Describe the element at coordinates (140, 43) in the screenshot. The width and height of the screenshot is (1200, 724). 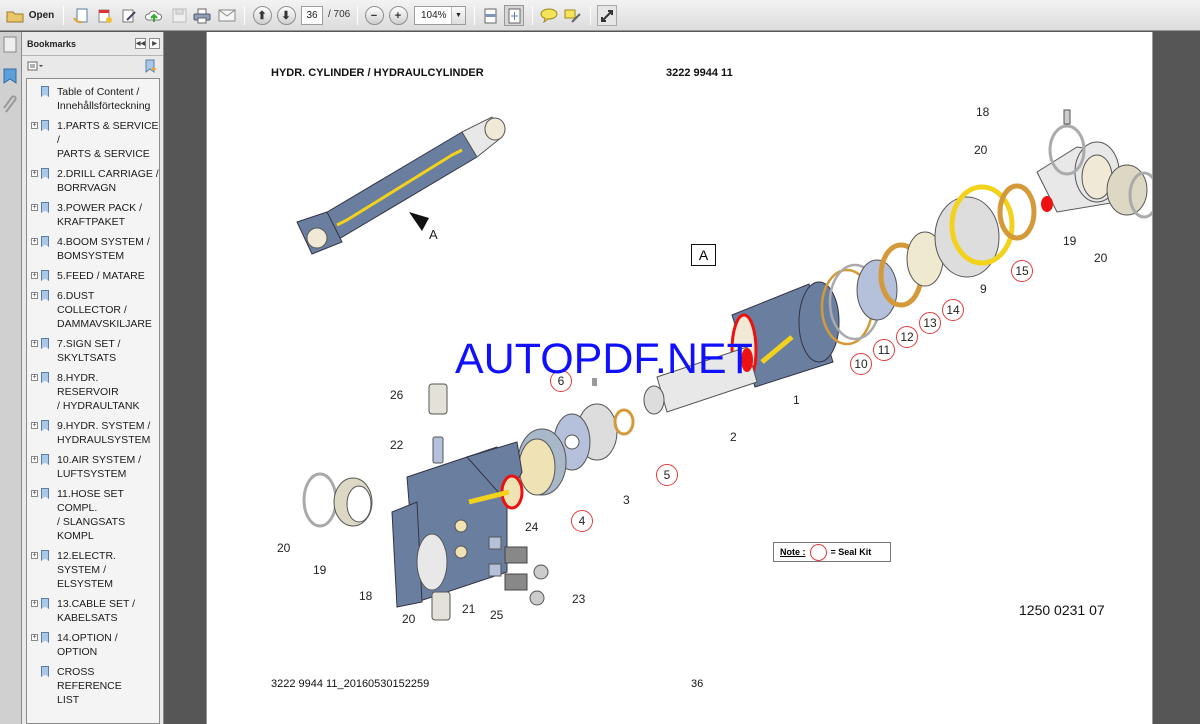
I see `collapse-panel-icon: ◀◀` at that location.